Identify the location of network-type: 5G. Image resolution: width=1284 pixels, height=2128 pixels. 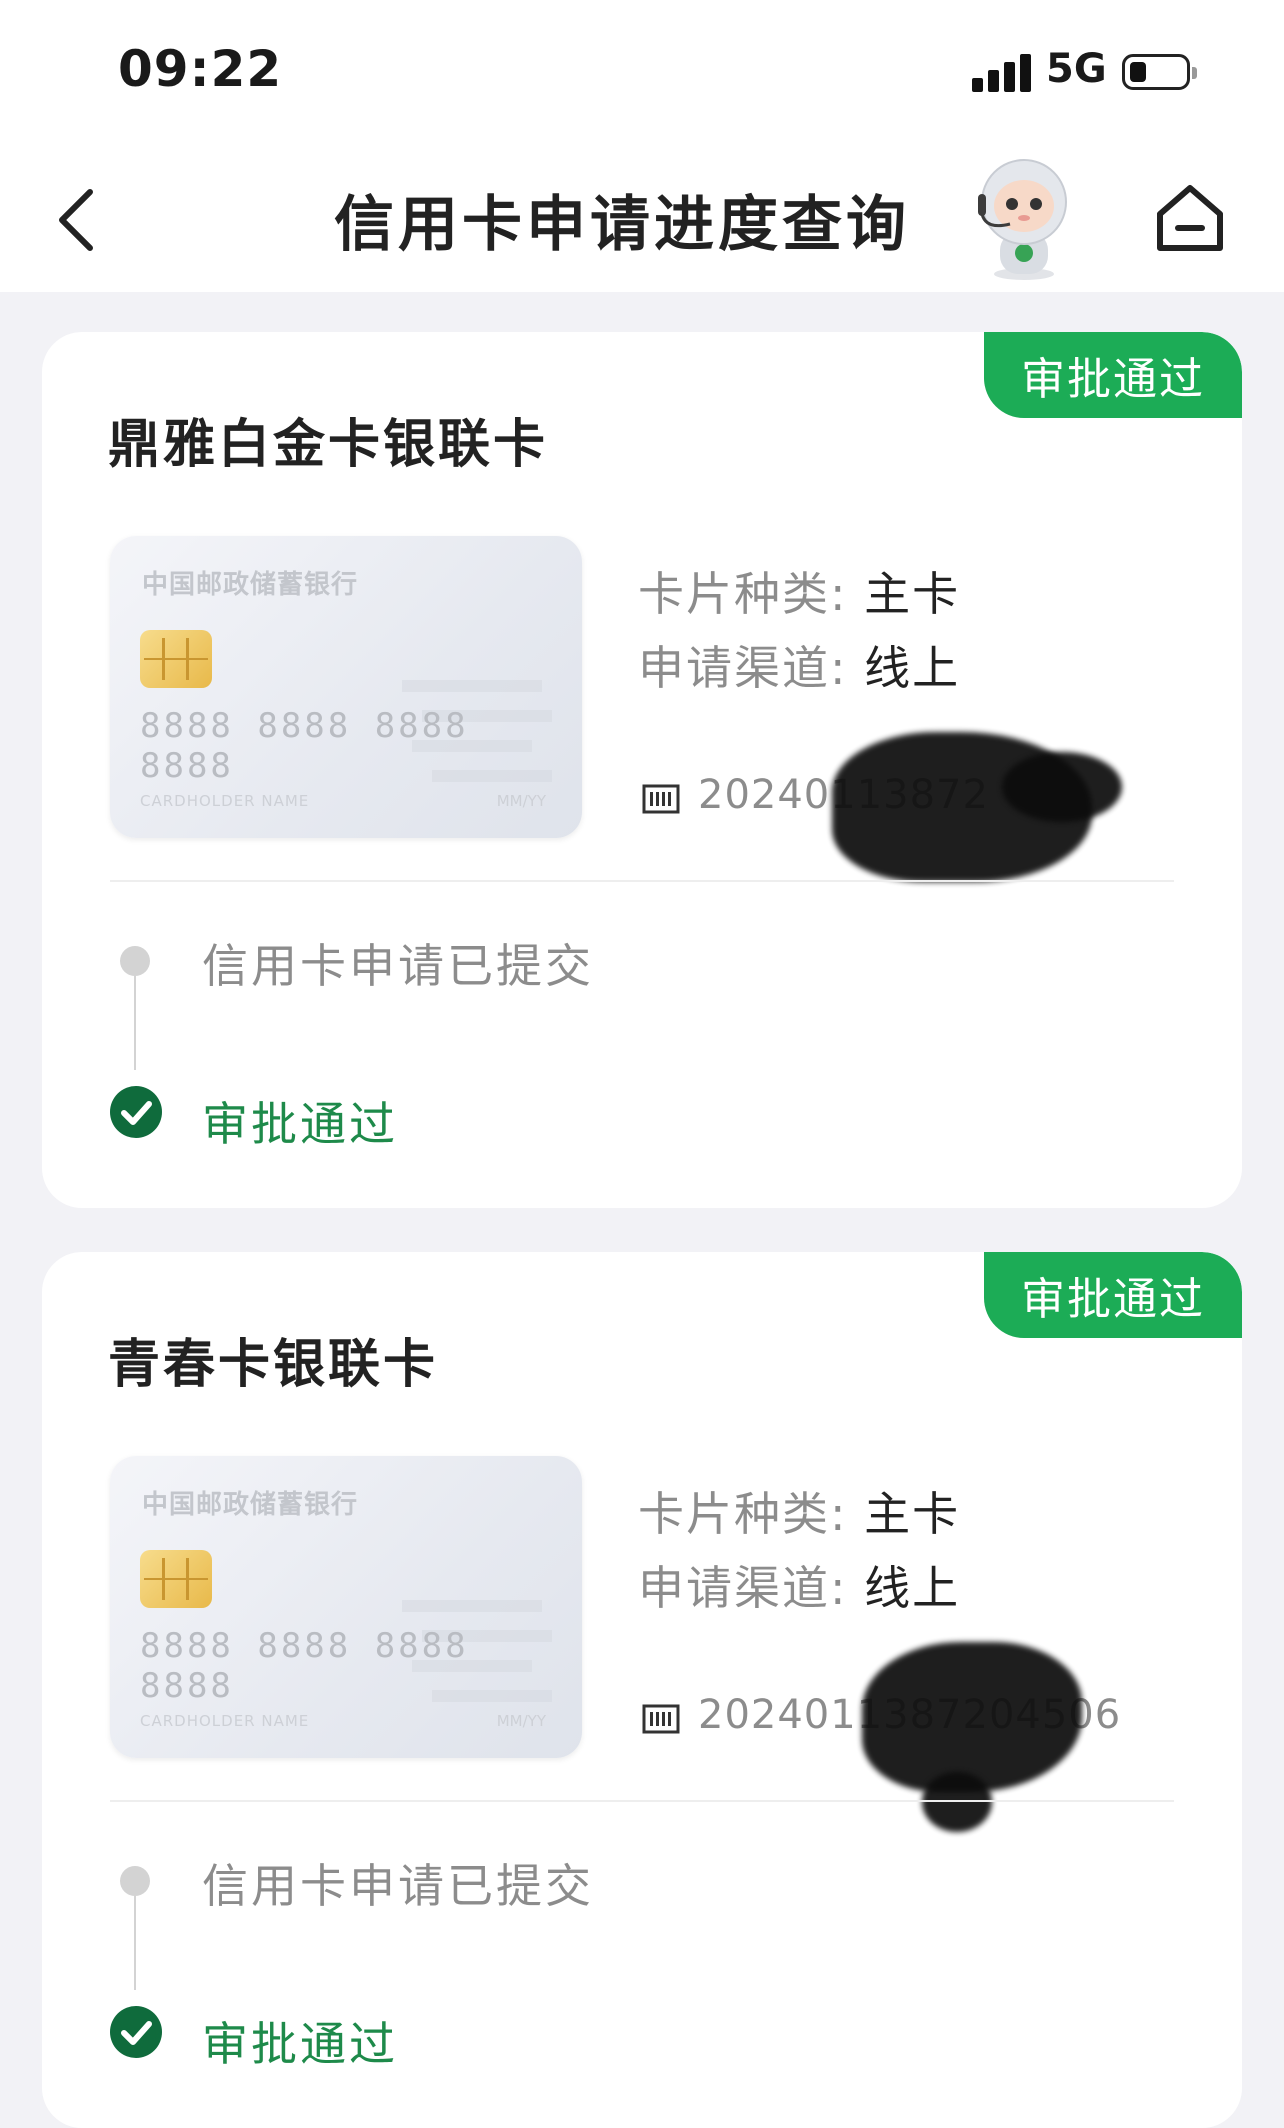
(1076, 69).